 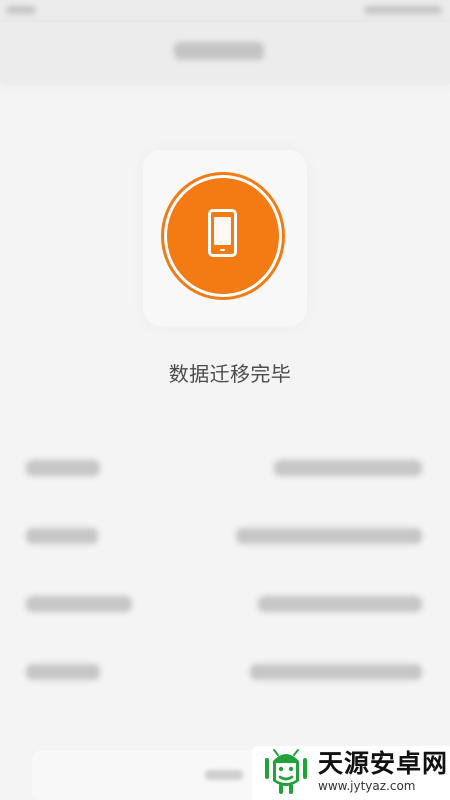 I want to click on top-header, so click(x=225, y=53).